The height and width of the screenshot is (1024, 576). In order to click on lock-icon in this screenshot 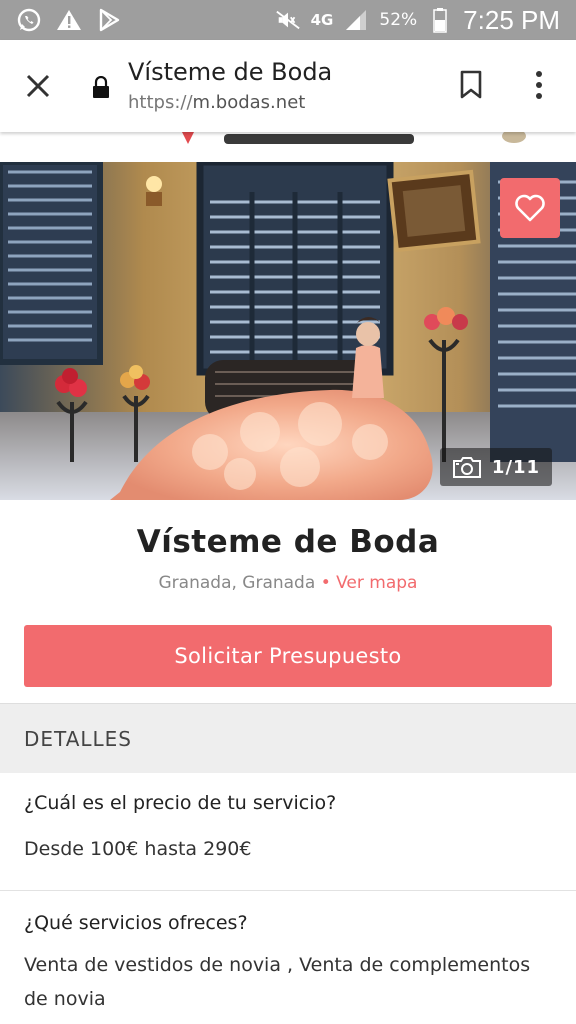, I will do `click(101, 86)`.